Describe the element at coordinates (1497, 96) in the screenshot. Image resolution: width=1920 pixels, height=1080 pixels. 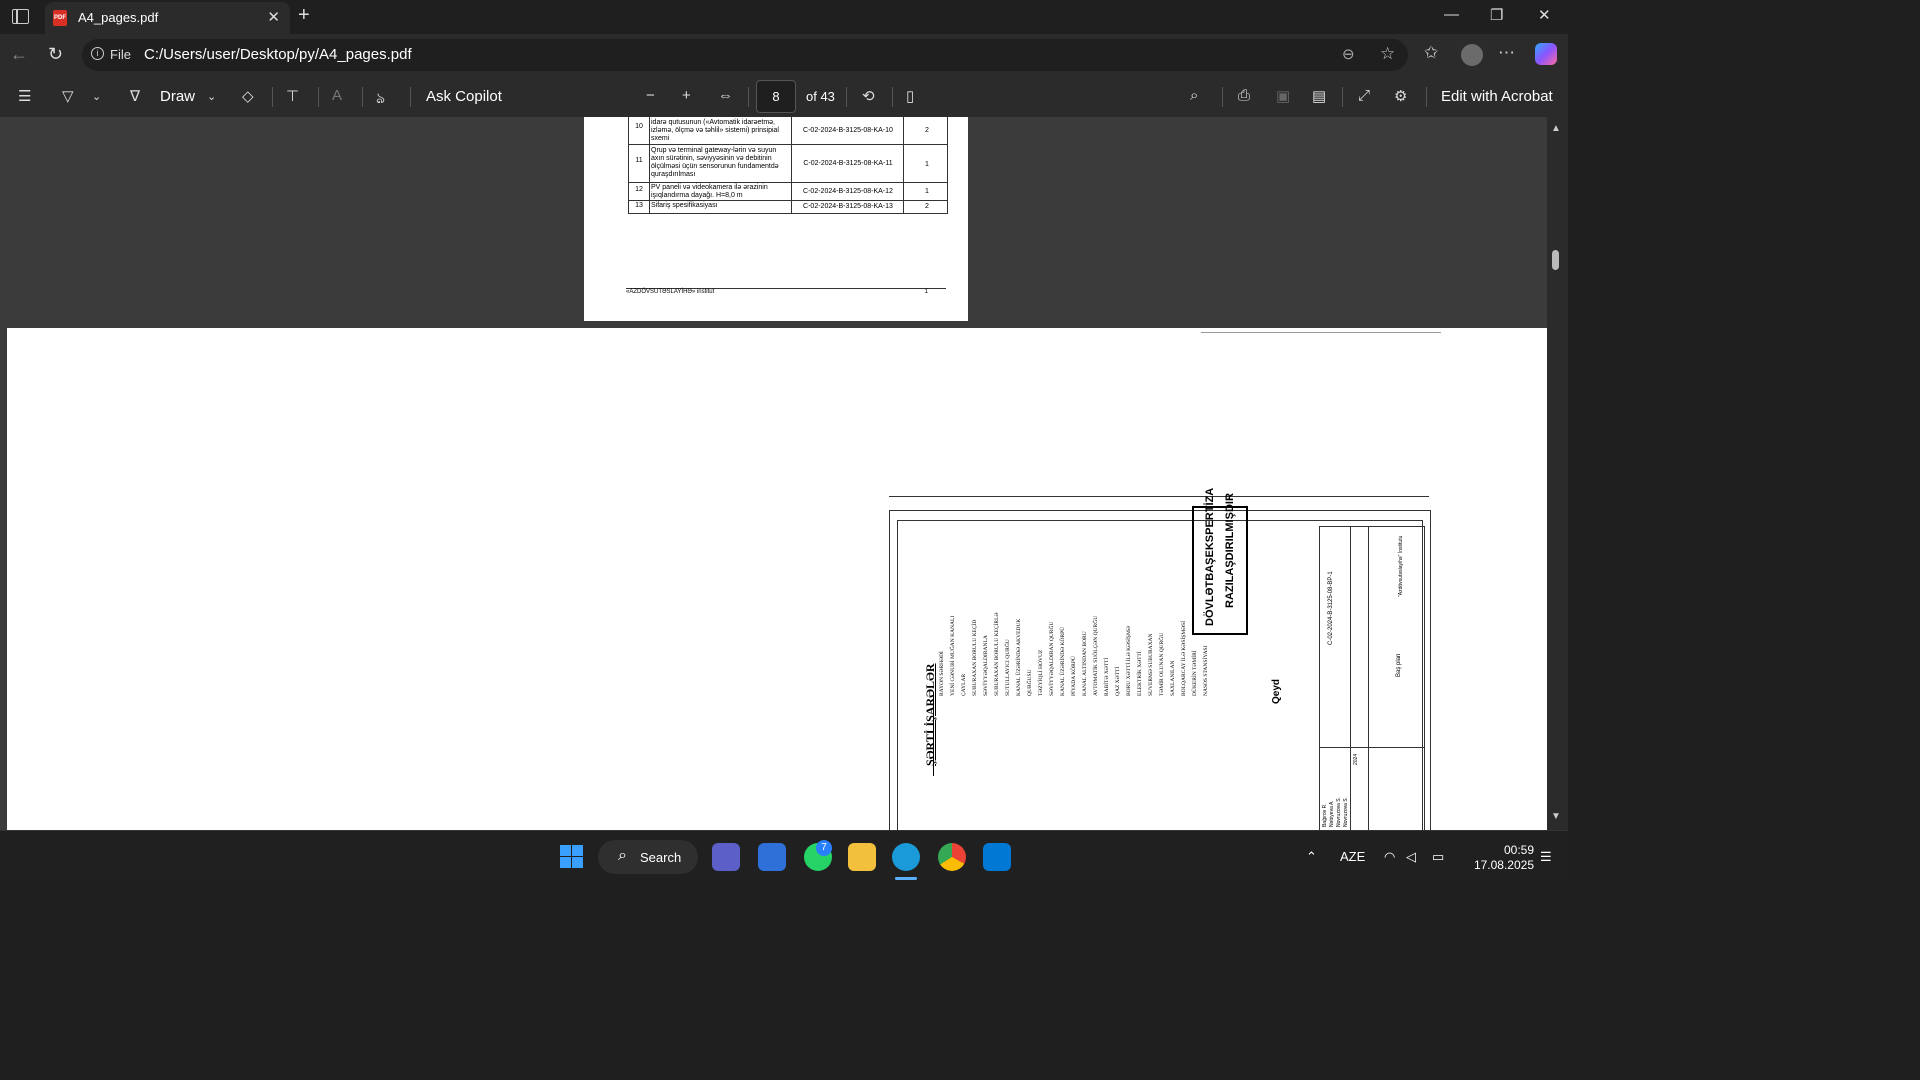
I see `edit-with-acrobat-button: Edit with Acrobat` at that location.